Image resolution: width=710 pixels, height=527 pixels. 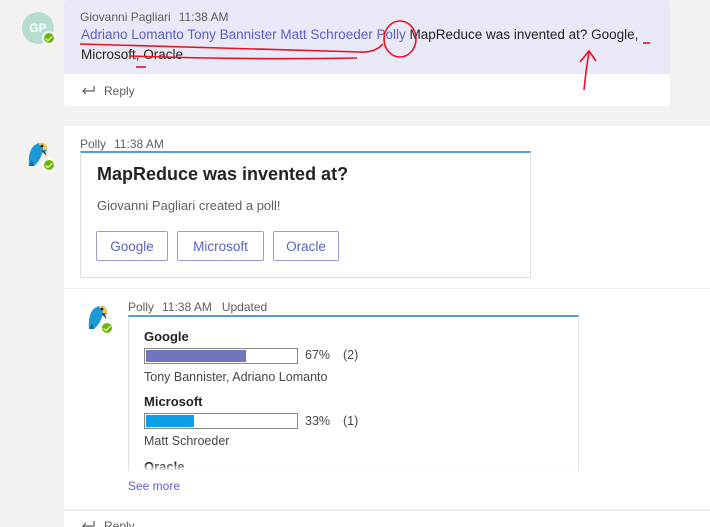 I want to click on poll-option-oracle-button: Oracle, so click(x=306, y=246).